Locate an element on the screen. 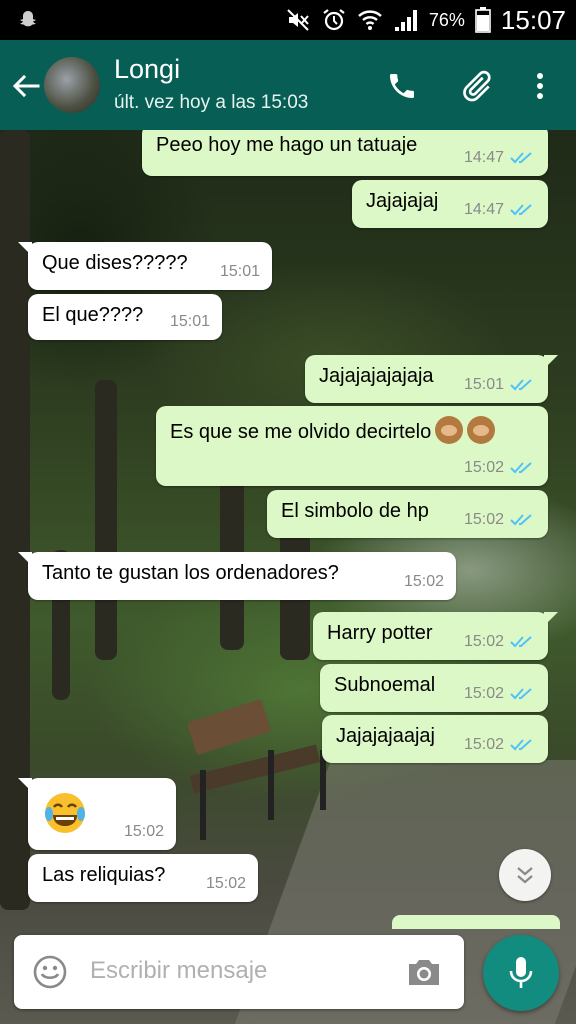 The height and width of the screenshot is (1024, 576). back-arrow-icon is located at coordinates (26, 86).